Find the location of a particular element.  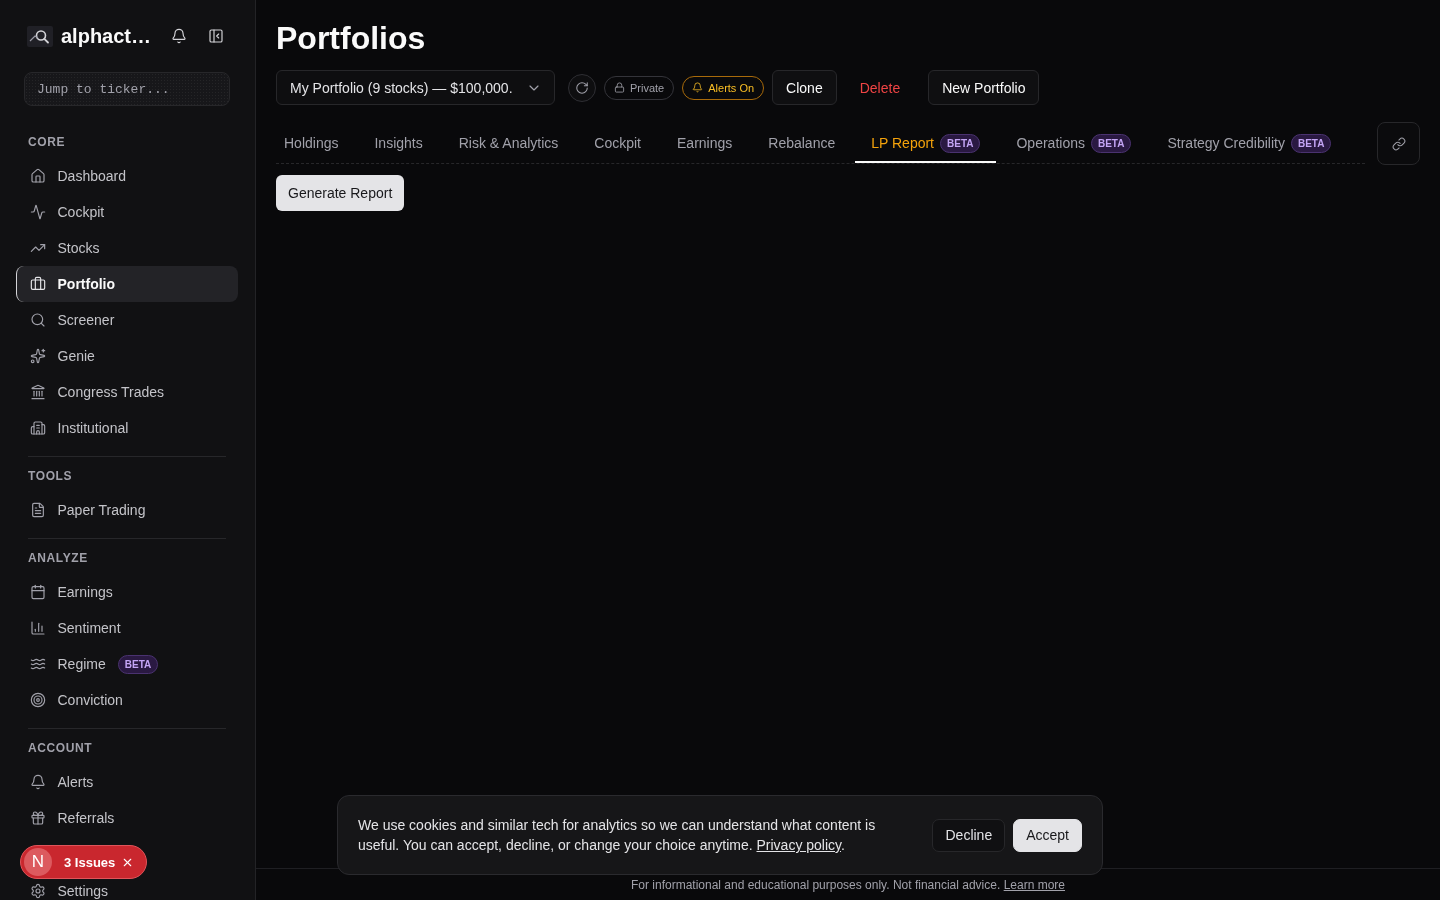

logo-letter: N is located at coordinates (38, 862).